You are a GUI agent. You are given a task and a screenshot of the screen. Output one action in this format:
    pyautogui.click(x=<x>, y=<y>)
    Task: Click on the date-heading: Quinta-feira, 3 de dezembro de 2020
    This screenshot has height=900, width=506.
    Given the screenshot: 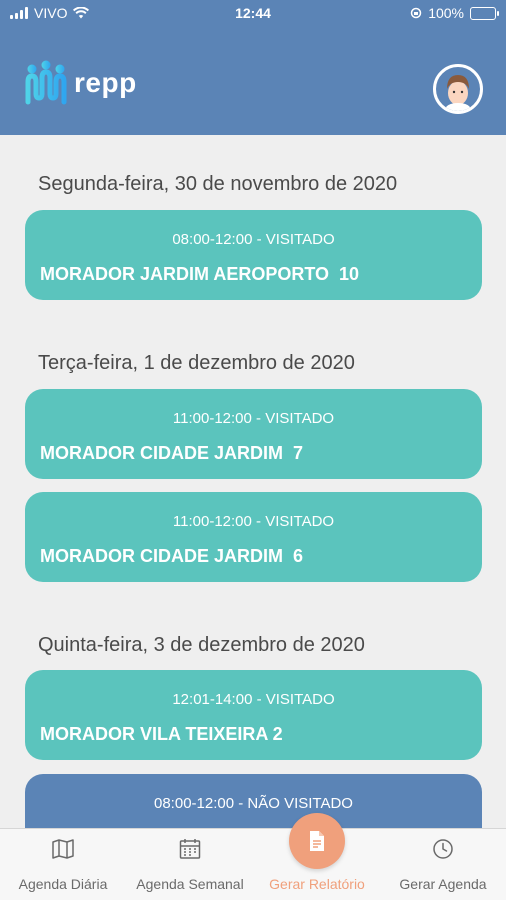 What is the action you would take?
    pyautogui.click(x=201, y=645)
    